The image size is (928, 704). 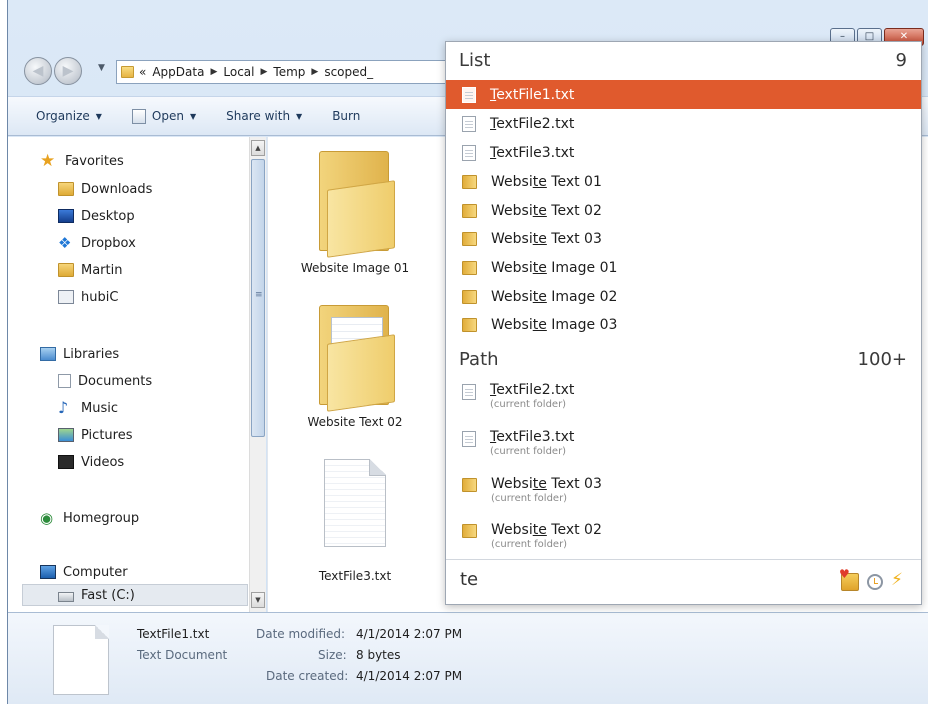 What do you see at coordinates (875, 582) in the screenshot?
I see `history-icon` at bounding box center [875, 582].